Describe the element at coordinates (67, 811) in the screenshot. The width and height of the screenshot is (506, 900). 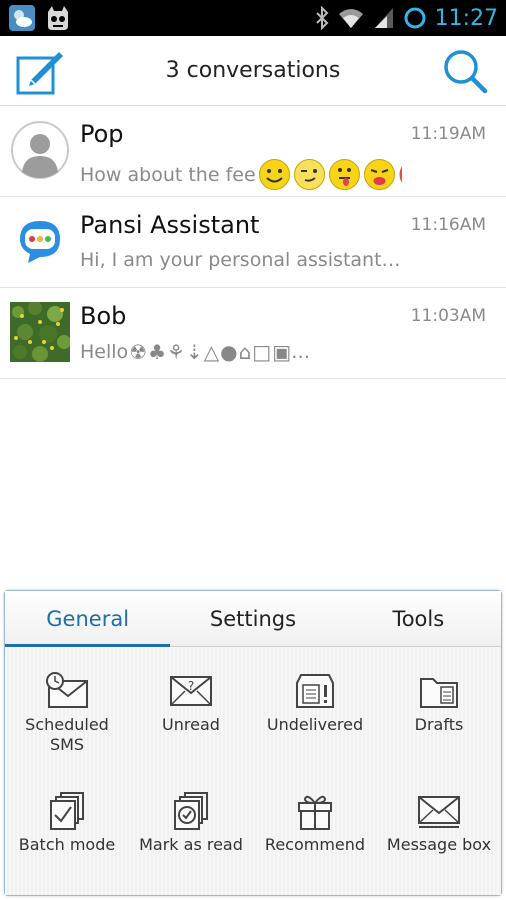
I see `batch-mode-icon` at that location.